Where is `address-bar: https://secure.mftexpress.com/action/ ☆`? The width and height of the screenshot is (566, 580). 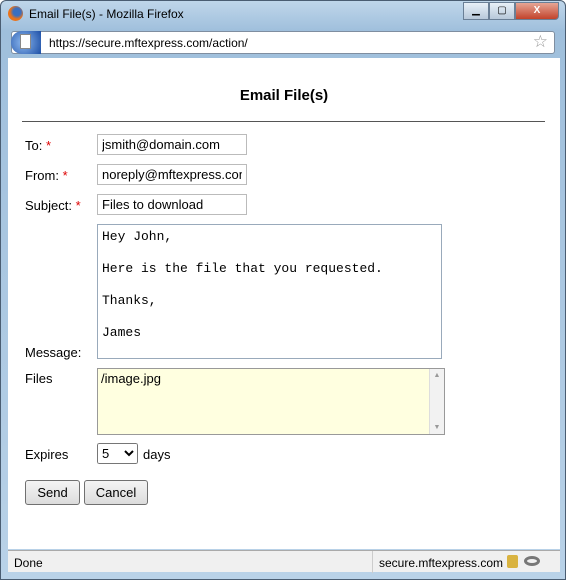
address-bar: https://secure.mftexpress.com/action/ ☆ is located at coordinates (283, 42).